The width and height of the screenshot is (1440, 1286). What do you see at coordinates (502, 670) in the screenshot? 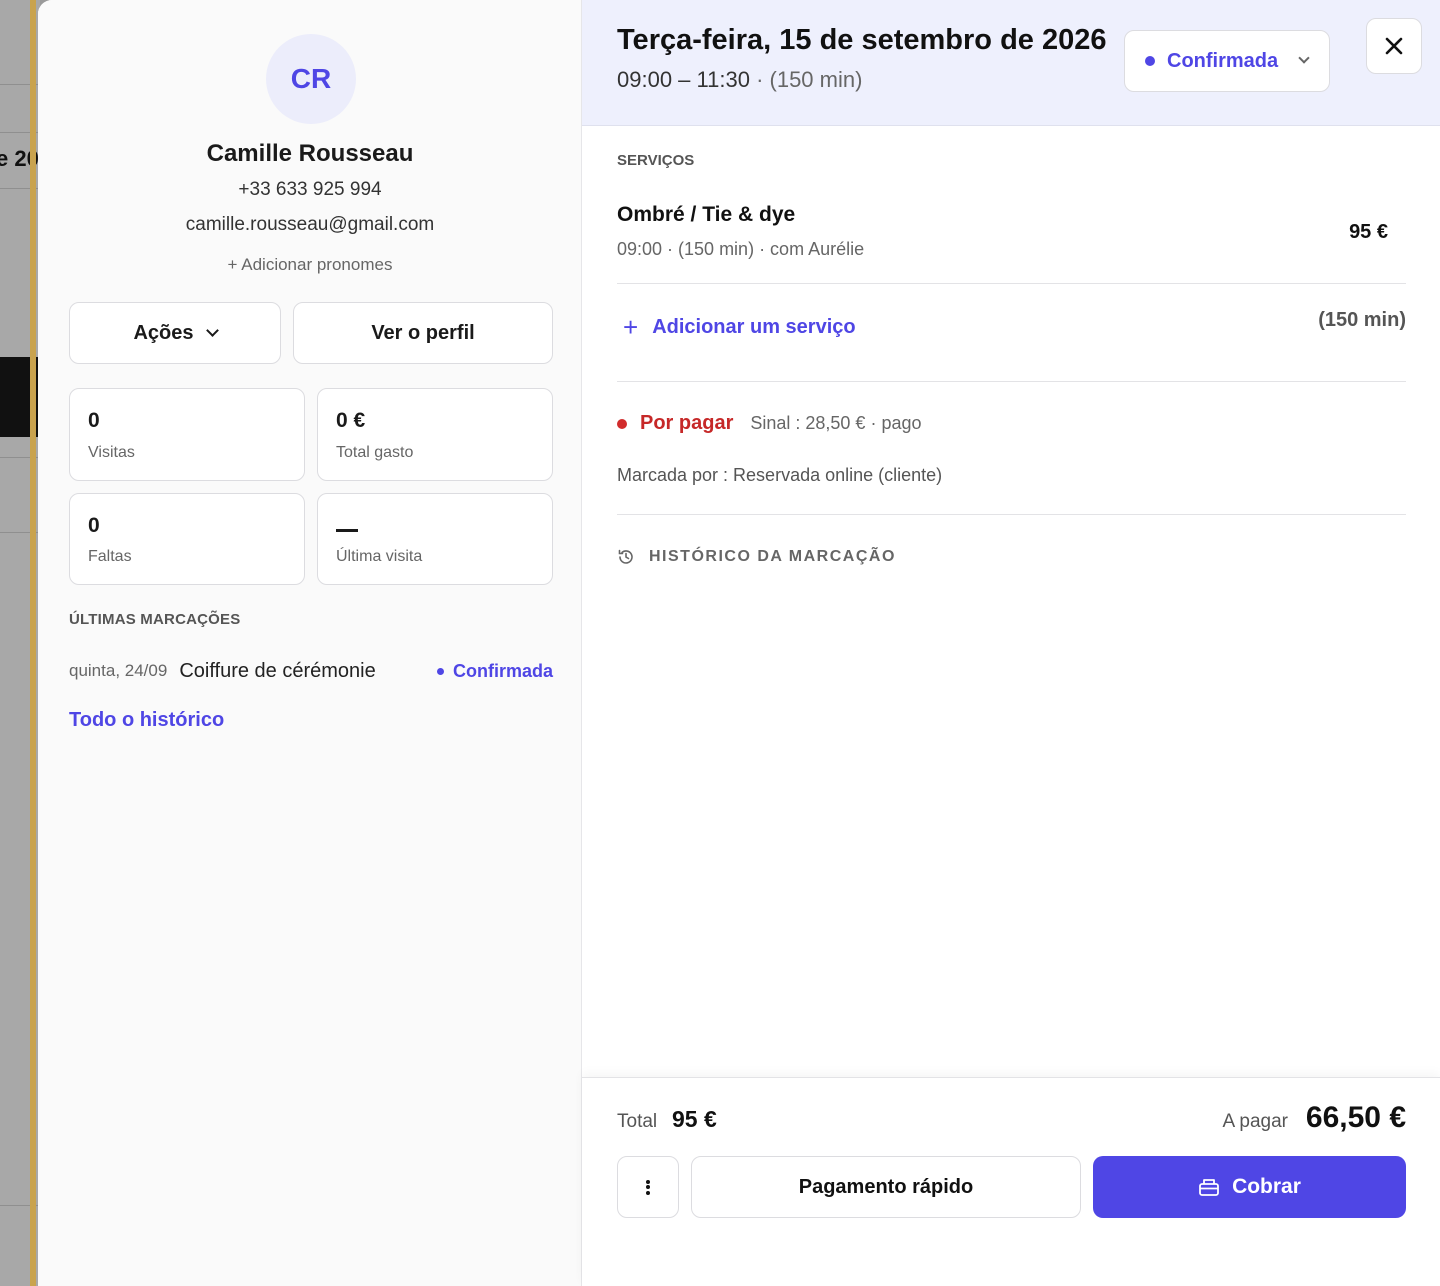
I see `status-label: Confirmada` at bounding box center [502, 670].